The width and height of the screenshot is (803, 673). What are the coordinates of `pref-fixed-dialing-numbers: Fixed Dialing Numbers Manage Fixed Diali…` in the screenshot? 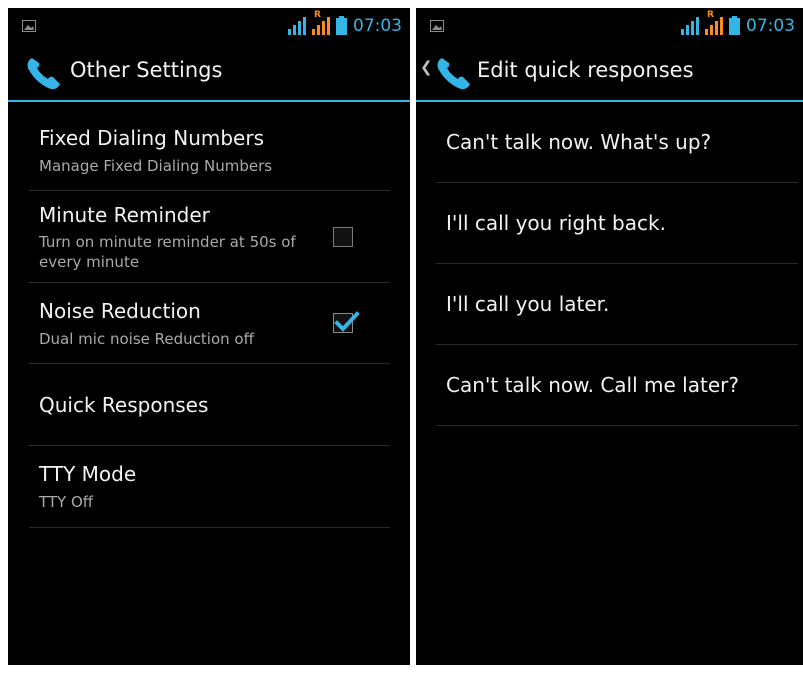 It's located at (209, 146).